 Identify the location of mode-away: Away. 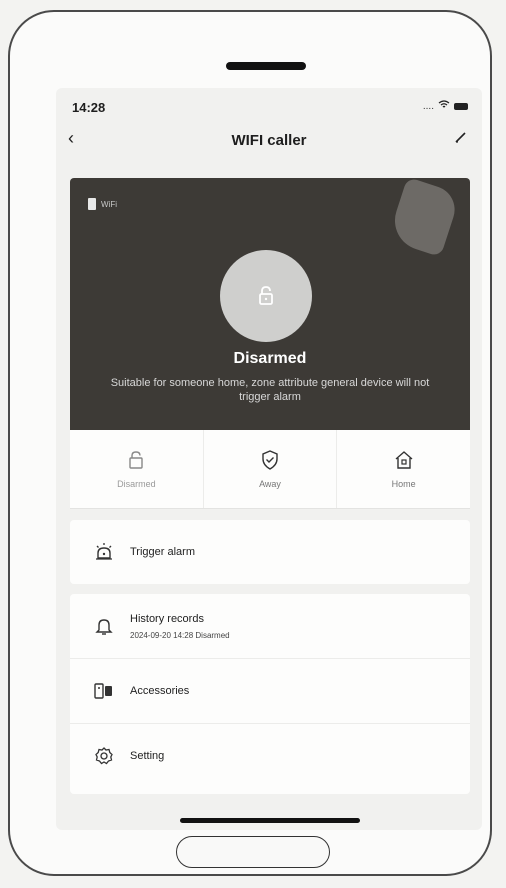
(269, 469).